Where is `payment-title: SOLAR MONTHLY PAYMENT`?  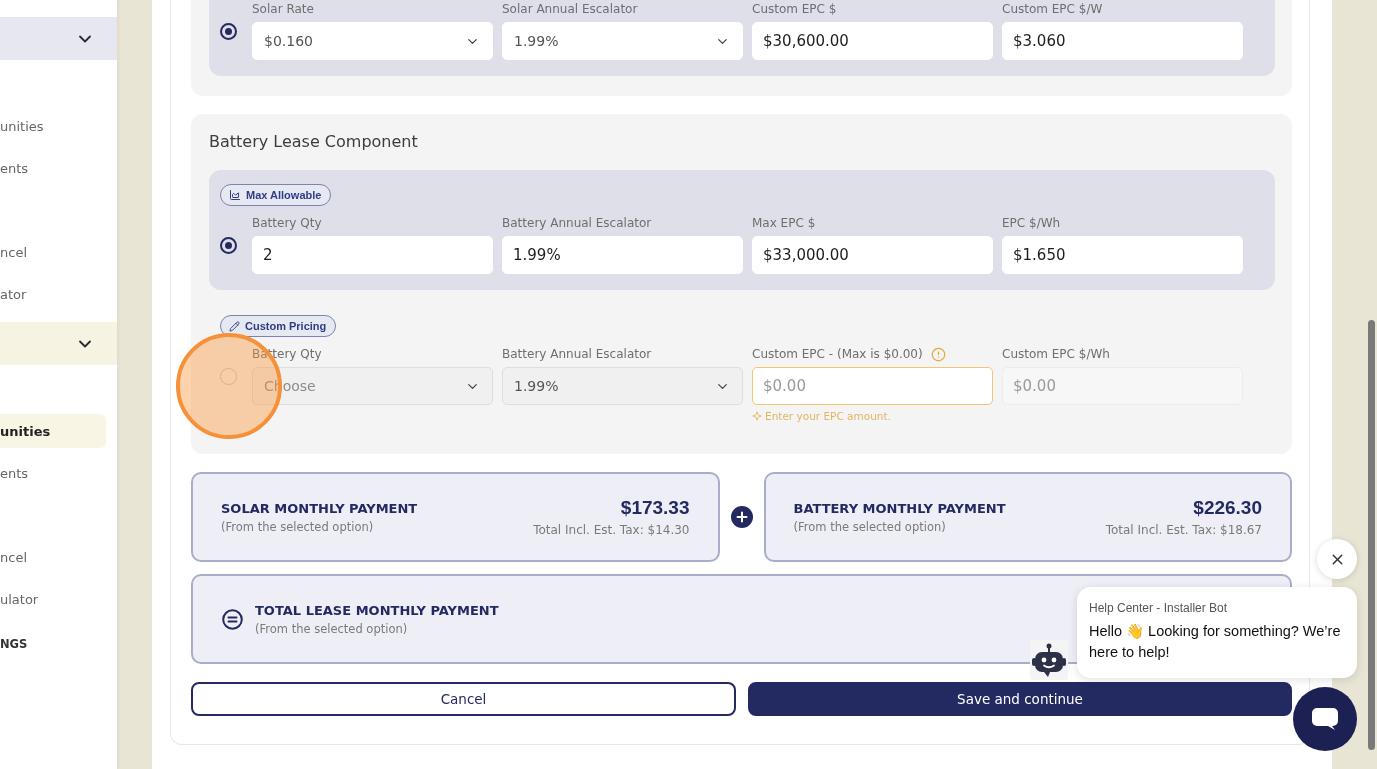 payment-title: SOLAR MONTHLY PAYMENT is located at coordinates (319, 508).